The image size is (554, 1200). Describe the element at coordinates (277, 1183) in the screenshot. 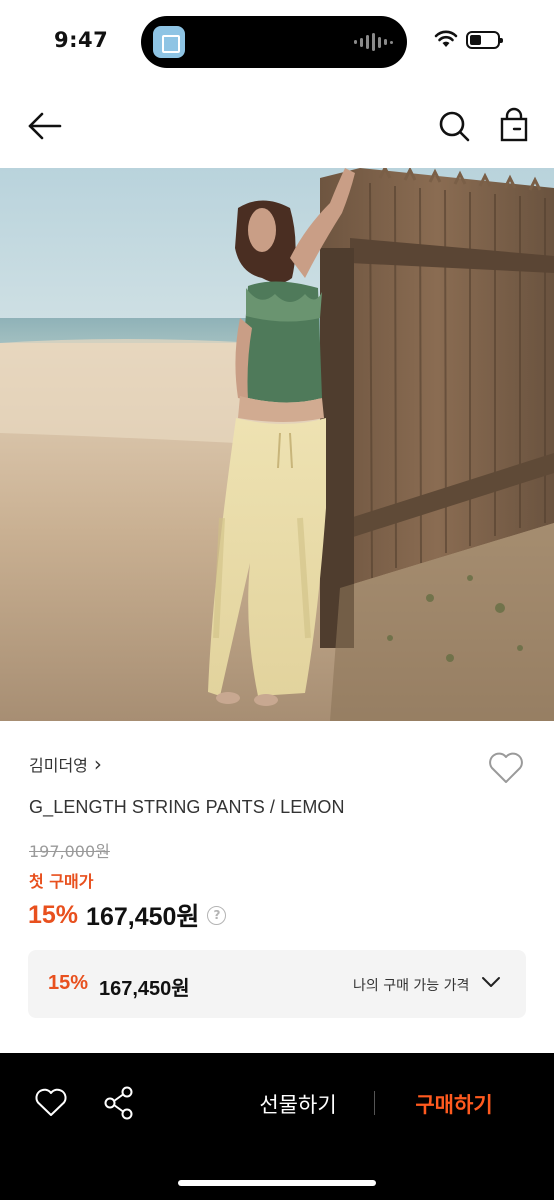

I see `home-indicator` at that location.